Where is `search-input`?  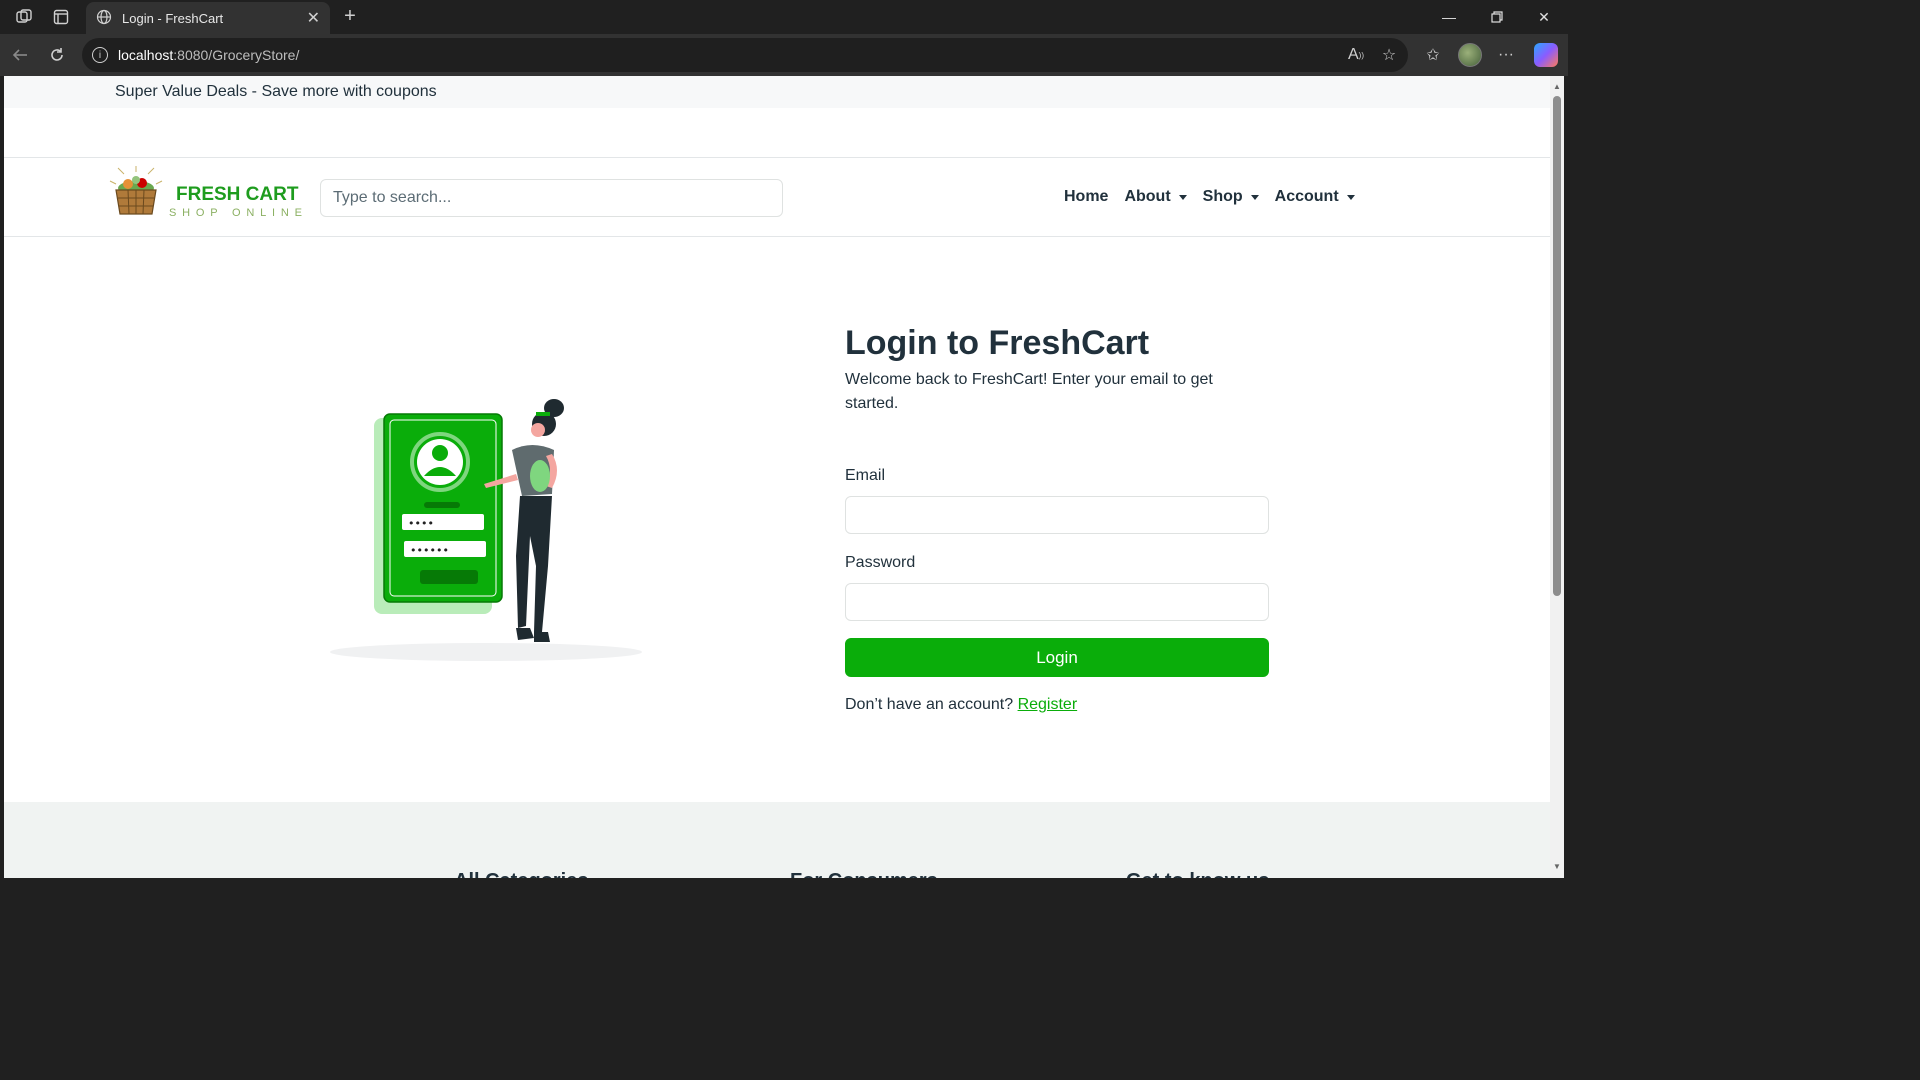
search-input is located at coordinates (551, 198).